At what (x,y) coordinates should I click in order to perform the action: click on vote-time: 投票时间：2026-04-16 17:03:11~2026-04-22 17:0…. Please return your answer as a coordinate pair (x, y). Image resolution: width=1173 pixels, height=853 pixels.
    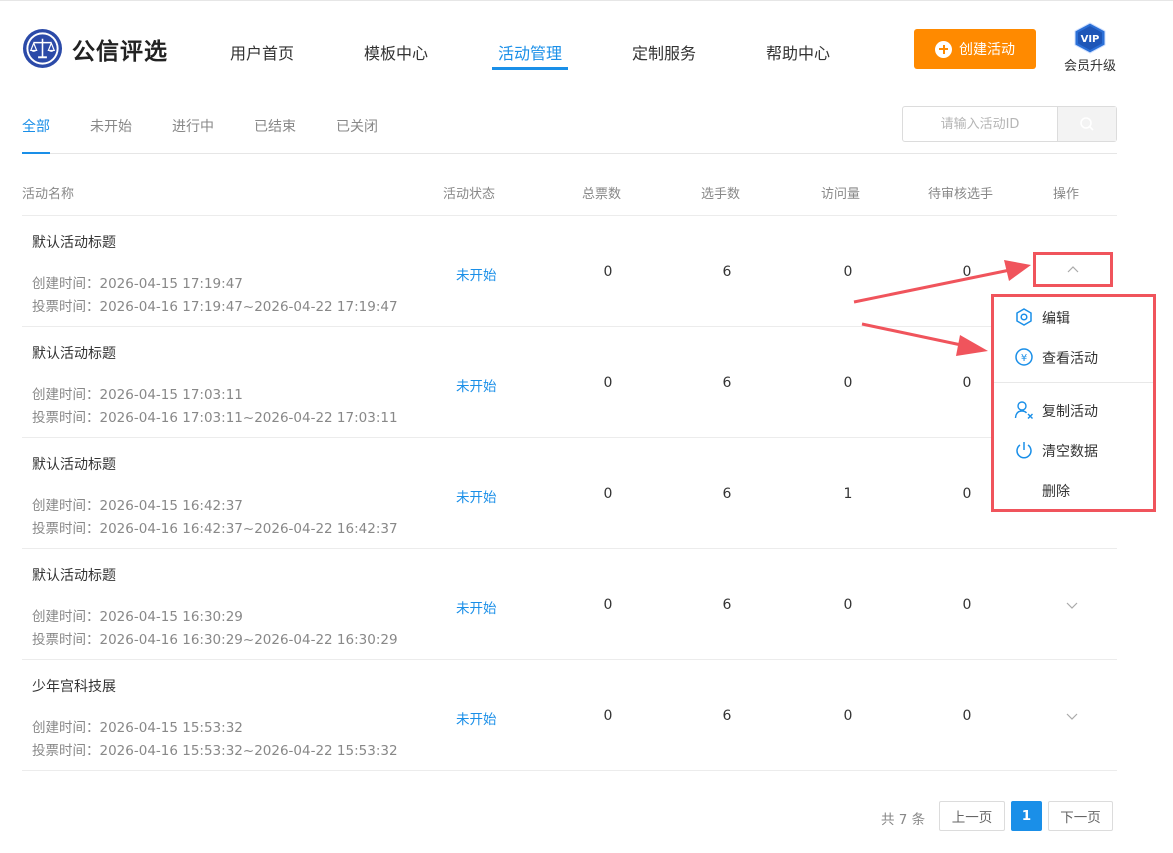
    Looking at the image, I should click on (215, 418).